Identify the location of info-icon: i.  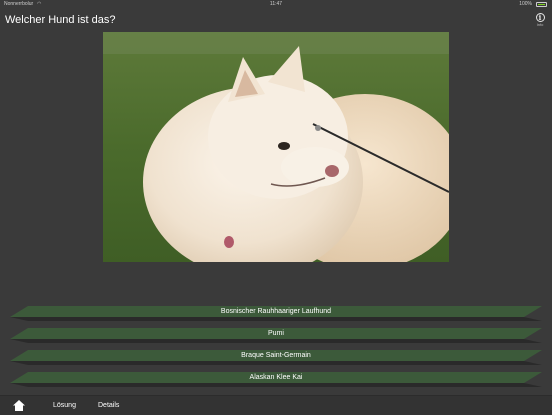
(540, 17).